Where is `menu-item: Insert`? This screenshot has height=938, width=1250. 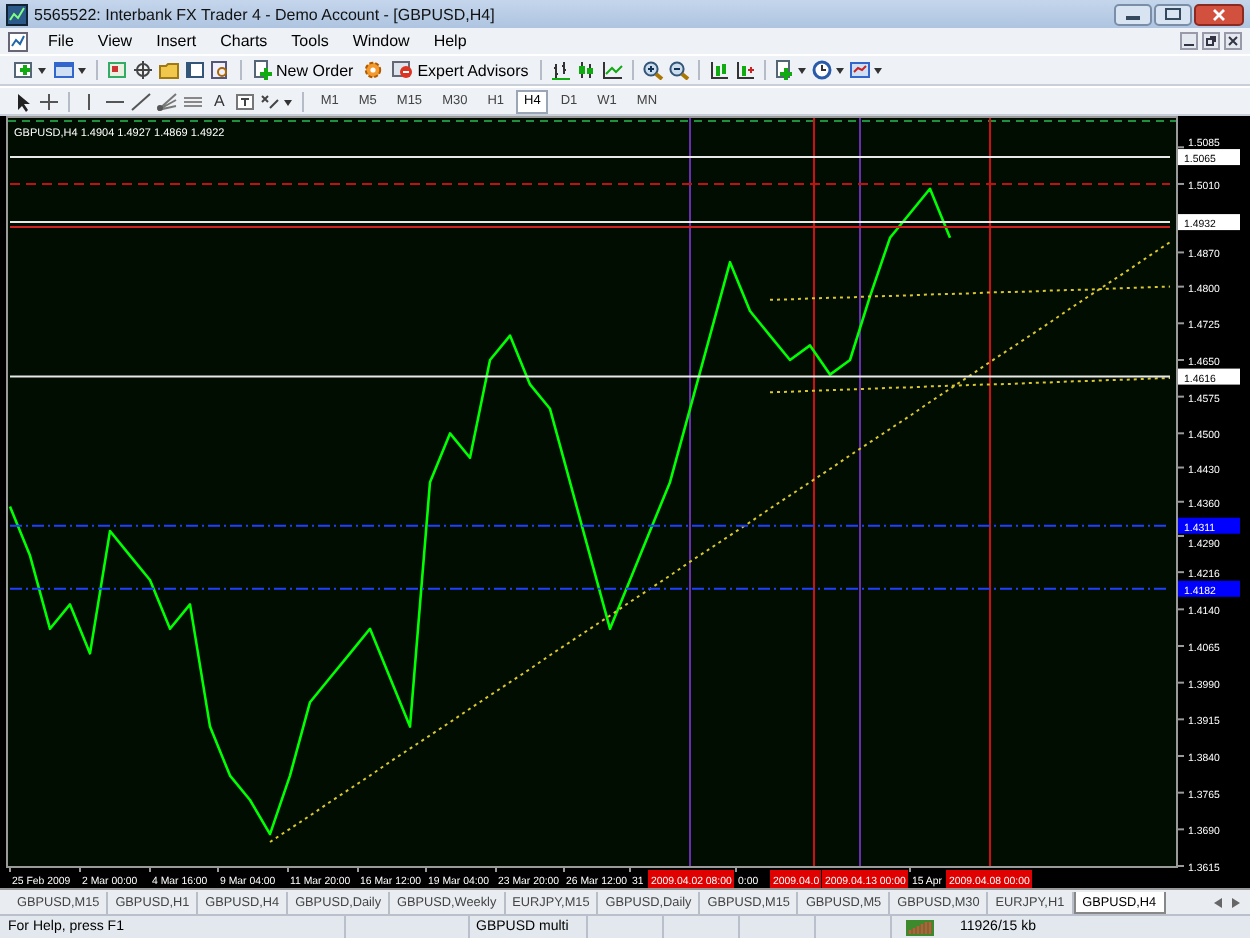
menu-item: Insert is located at coordinates (176, 41).